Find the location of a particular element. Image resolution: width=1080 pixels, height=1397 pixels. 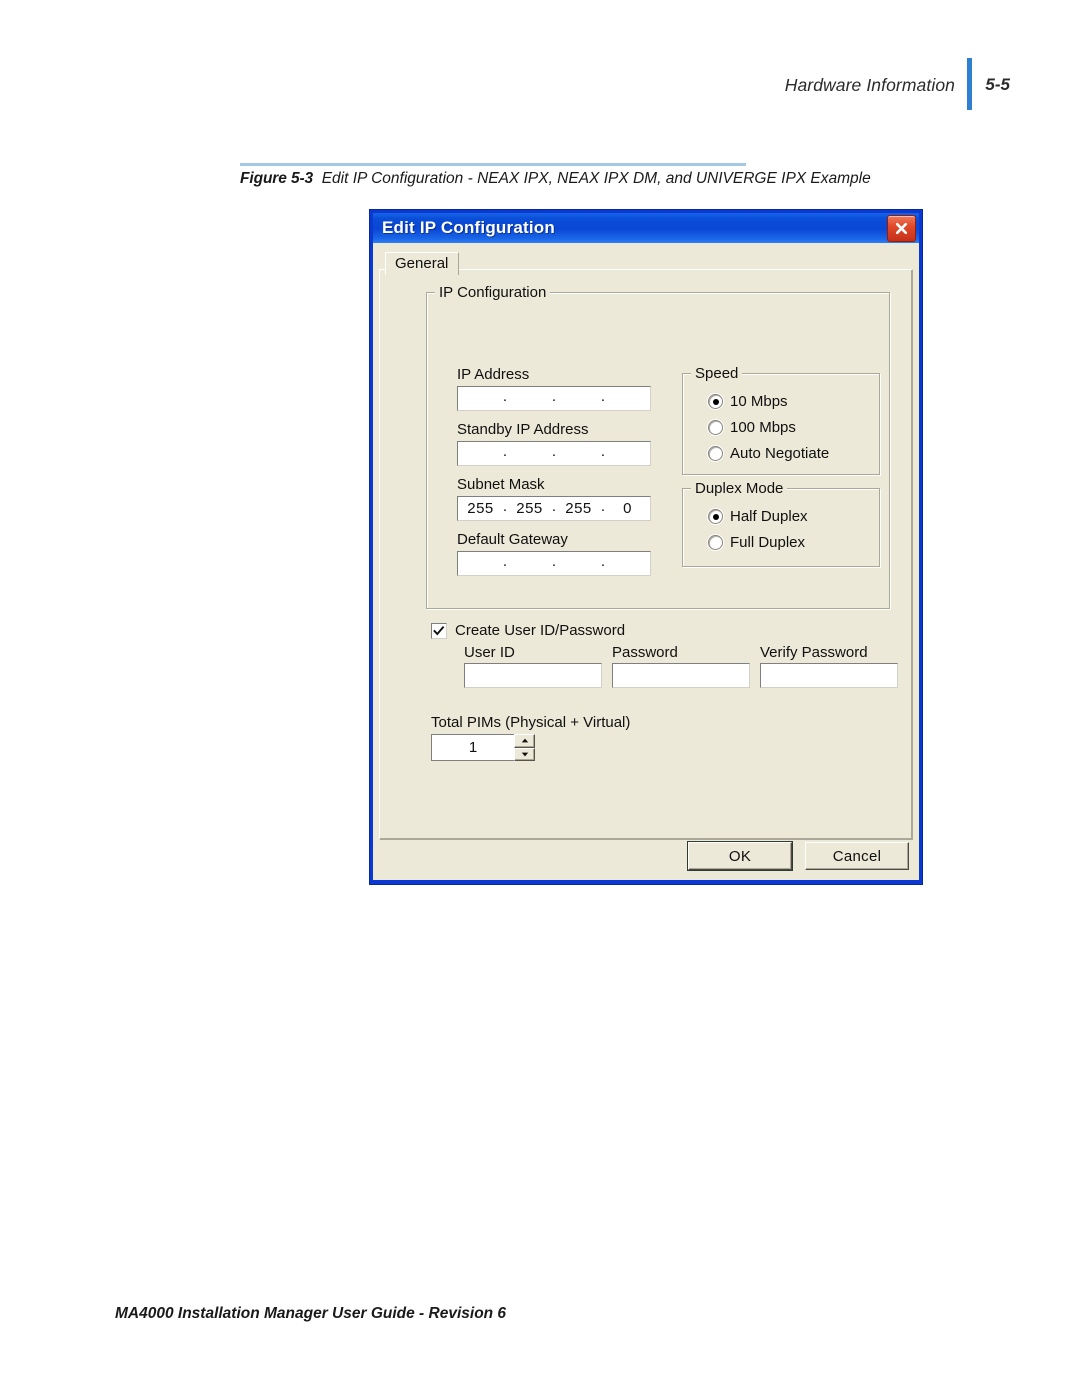

radio-half-duplex: Half Duplex is located at coordinates (758, 516).